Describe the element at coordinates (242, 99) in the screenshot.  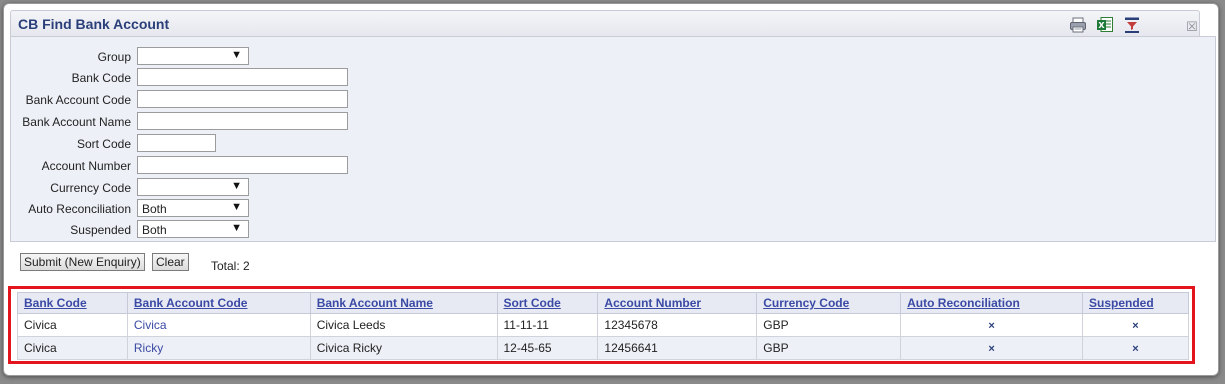
I see `bank-account-code-input` at that location.